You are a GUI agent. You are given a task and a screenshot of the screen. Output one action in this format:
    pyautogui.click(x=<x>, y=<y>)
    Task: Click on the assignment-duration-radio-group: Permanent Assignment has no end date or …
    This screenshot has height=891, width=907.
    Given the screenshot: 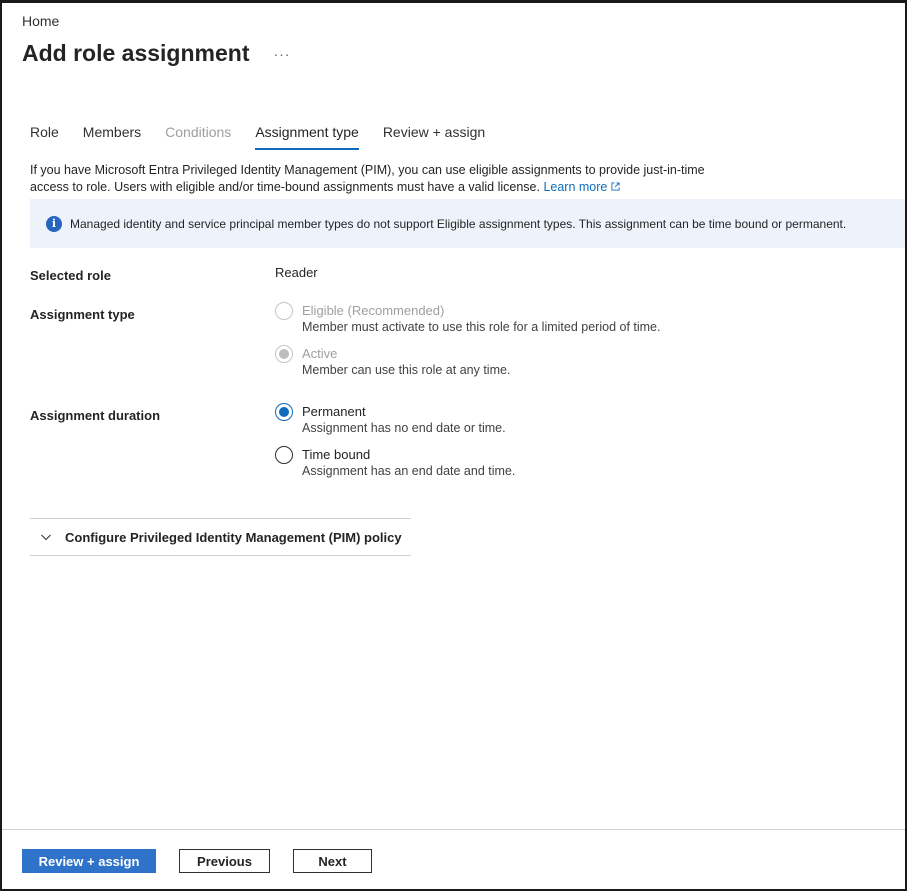 What is the action you would take?
    pyautogui.click(x=395, y=441)
    